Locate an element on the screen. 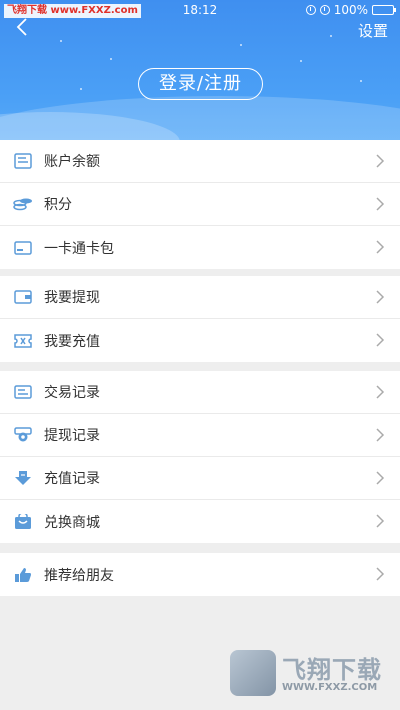 The height and width of the screenshot is (710, 400). menu-item-points: 积分 is located at coordinates (200, 204).